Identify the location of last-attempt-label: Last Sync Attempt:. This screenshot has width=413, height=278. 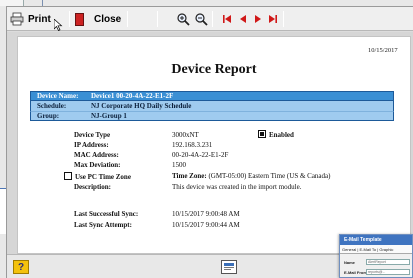
(103, 225).